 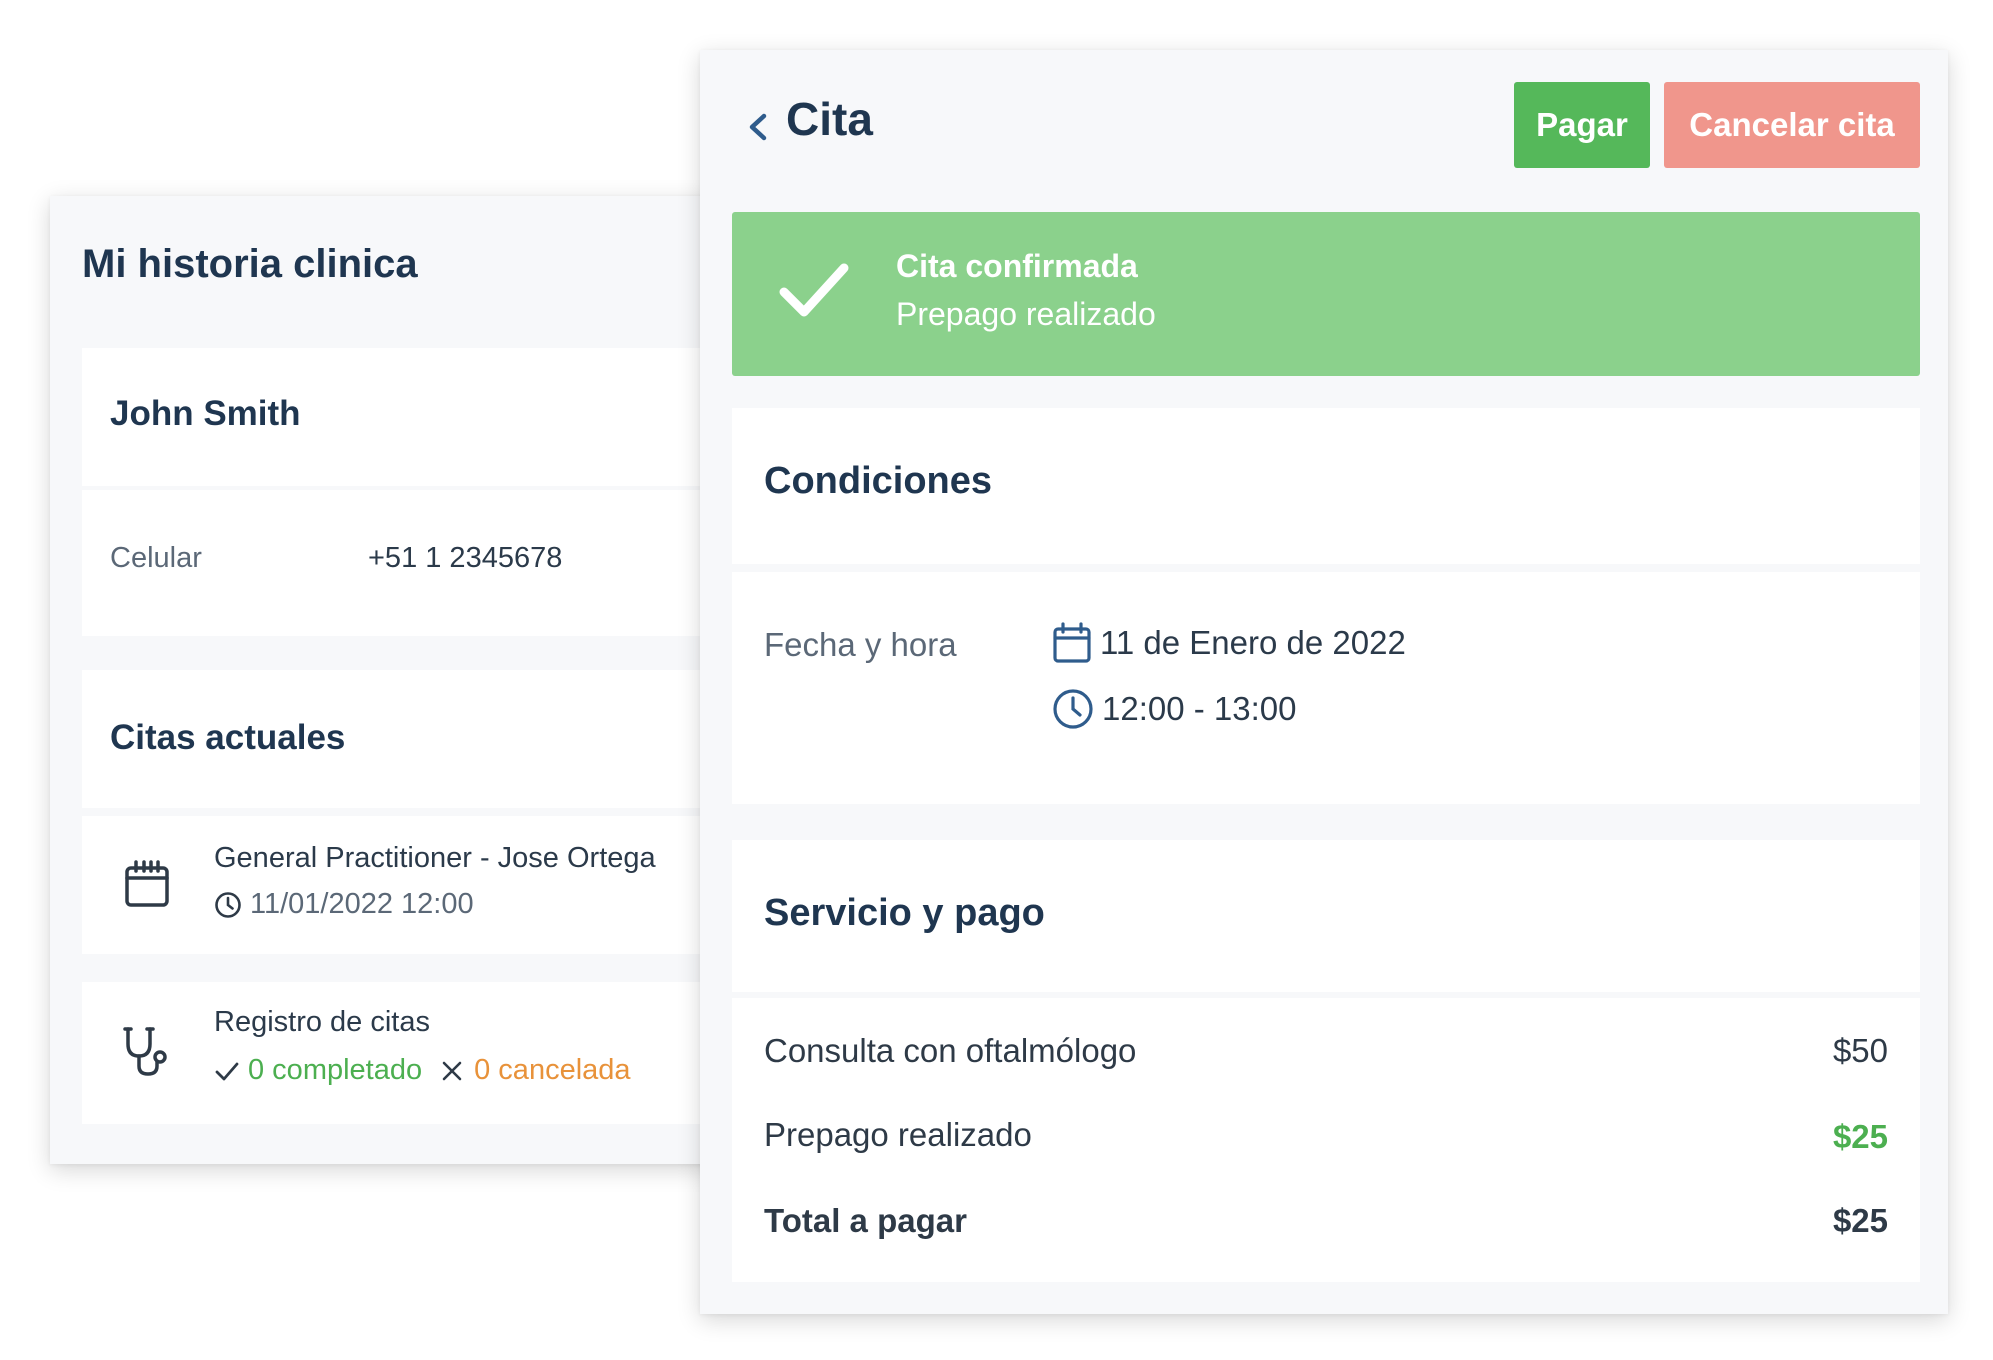 What do you see at coordinates (1026, 314) in the screenshot?
I see `banner-subtitle: Prepago realizado` at bounding box center [1026, 314].